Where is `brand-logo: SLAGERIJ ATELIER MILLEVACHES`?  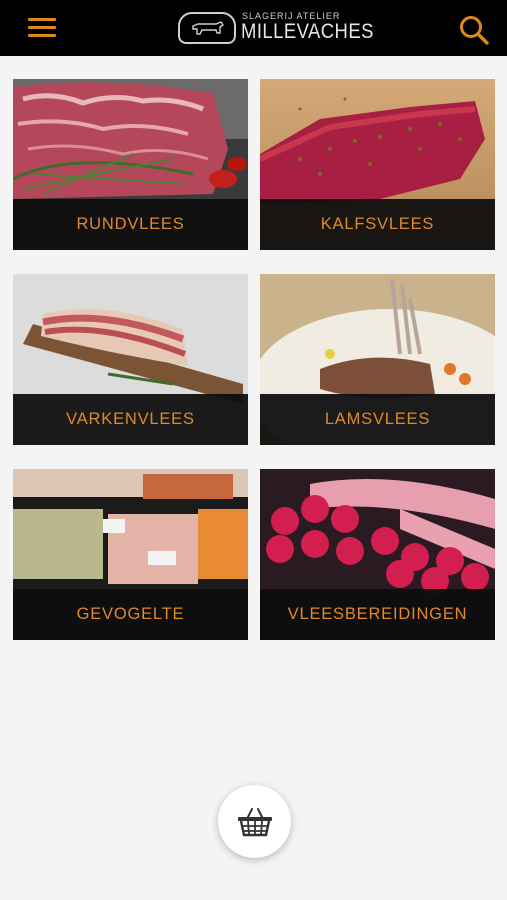
brand-logo: SLAGERIJ ATELIER MILLEVACHES is located at coordinates (275, 28).